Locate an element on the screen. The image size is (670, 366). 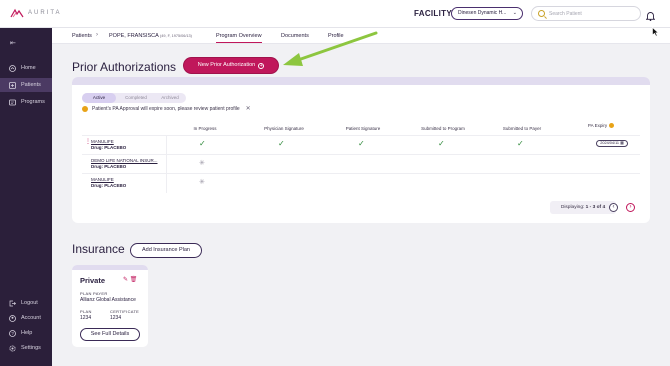
patients-icon is located at coordinates (12, 85).